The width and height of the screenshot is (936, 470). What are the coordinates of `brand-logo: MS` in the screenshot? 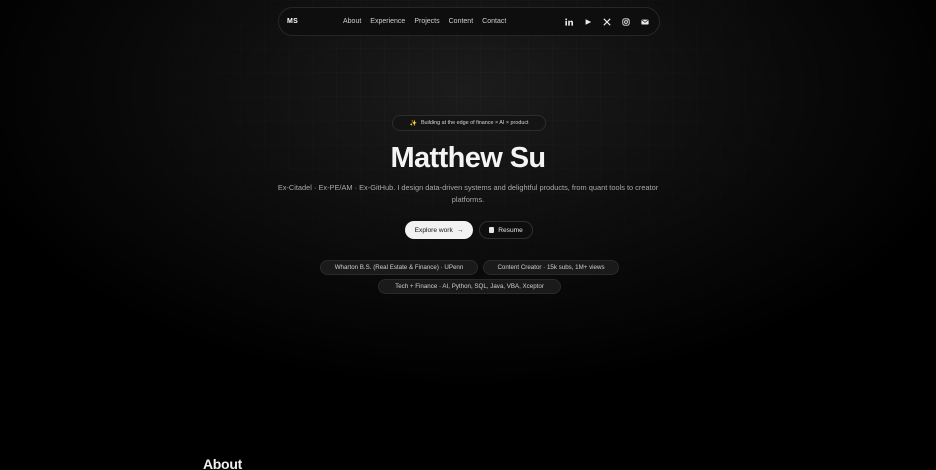 It's located at (292, 21).